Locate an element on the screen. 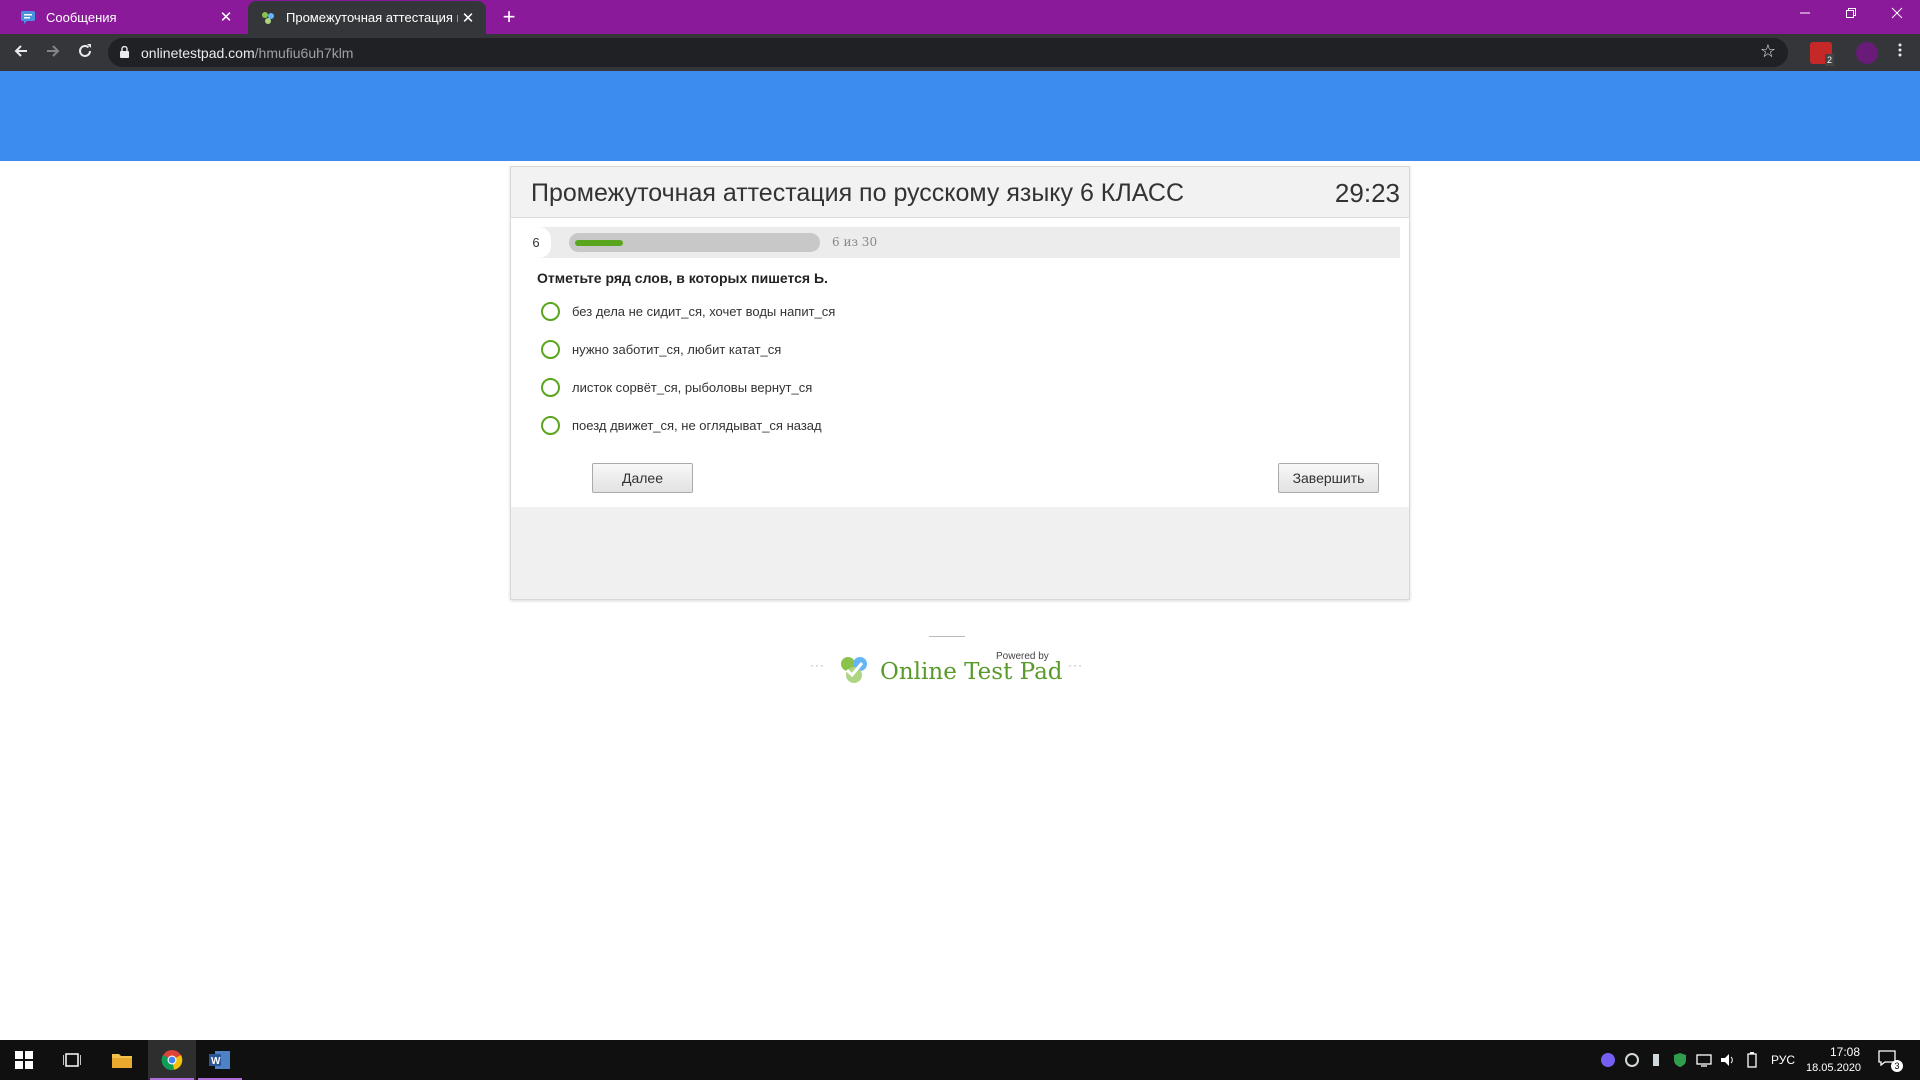  answer-label: листок сорвёт_ся, рыболовы вернут_ся is located at coordinates (692, 387).